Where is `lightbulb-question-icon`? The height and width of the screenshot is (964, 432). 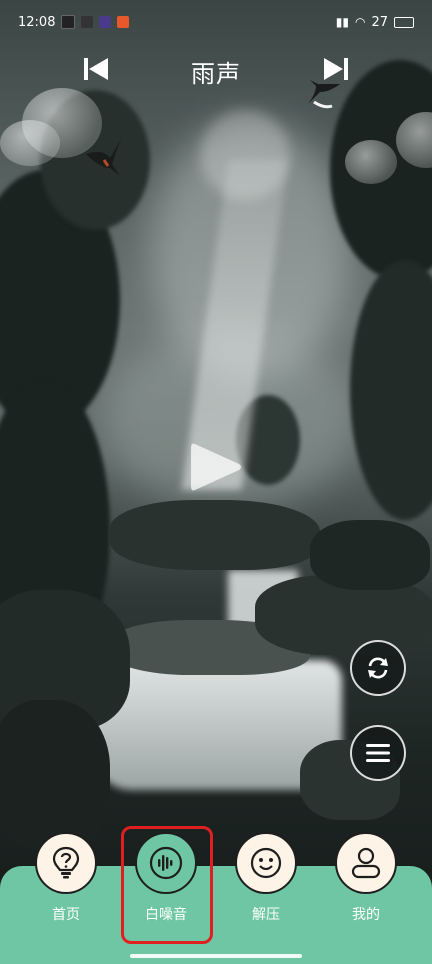 lightbulb-question-icon is located at coordinates (66, 862).